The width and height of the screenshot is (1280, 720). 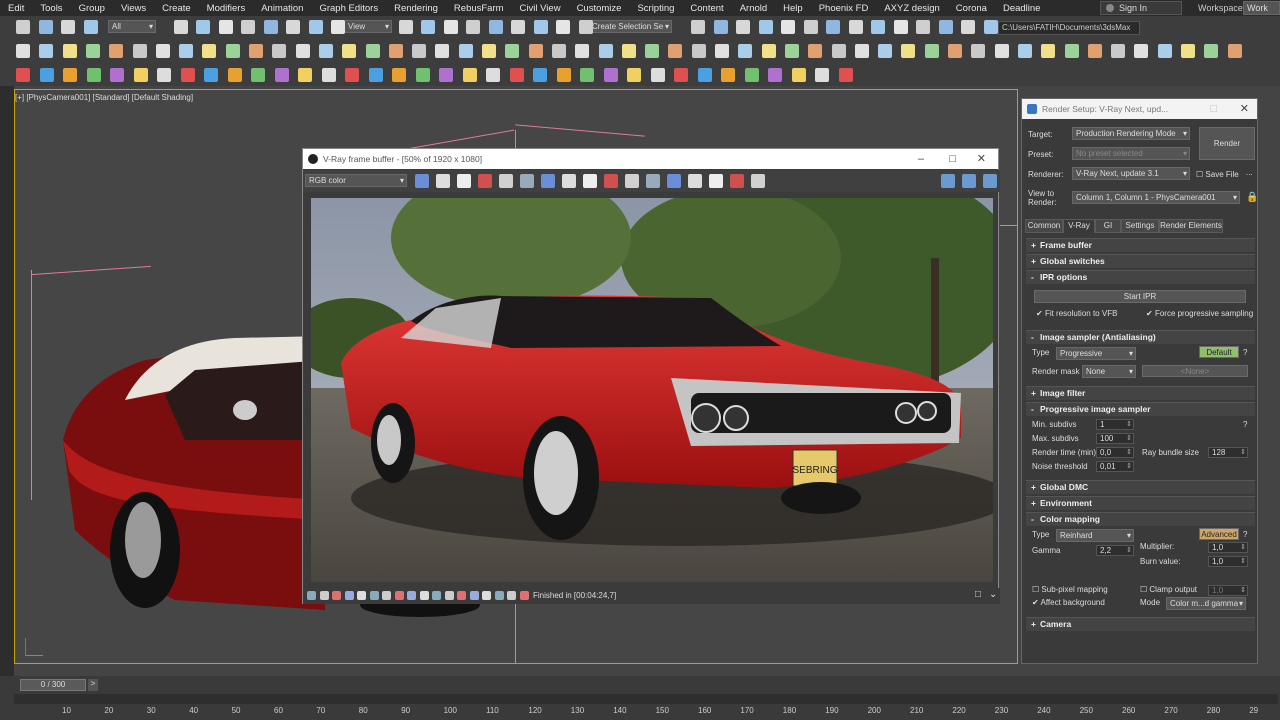 What do you see at coordinates (1219, 534) in the screenshot?
I see `advanced-button: Advanced` at bounding box center [1219, 534].